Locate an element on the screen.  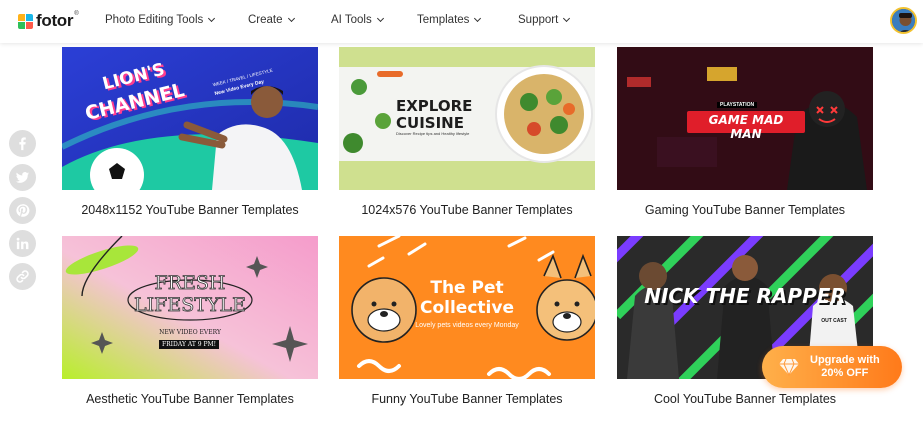
share-facebook-button is located at coordinates (22, 143).